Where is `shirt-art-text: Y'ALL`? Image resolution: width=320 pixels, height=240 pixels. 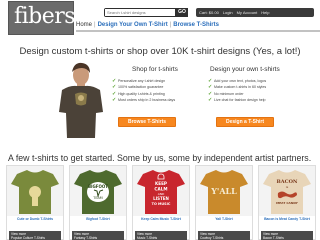
shirt-art-text: Y'ALL is located at coordinates (223, 191).